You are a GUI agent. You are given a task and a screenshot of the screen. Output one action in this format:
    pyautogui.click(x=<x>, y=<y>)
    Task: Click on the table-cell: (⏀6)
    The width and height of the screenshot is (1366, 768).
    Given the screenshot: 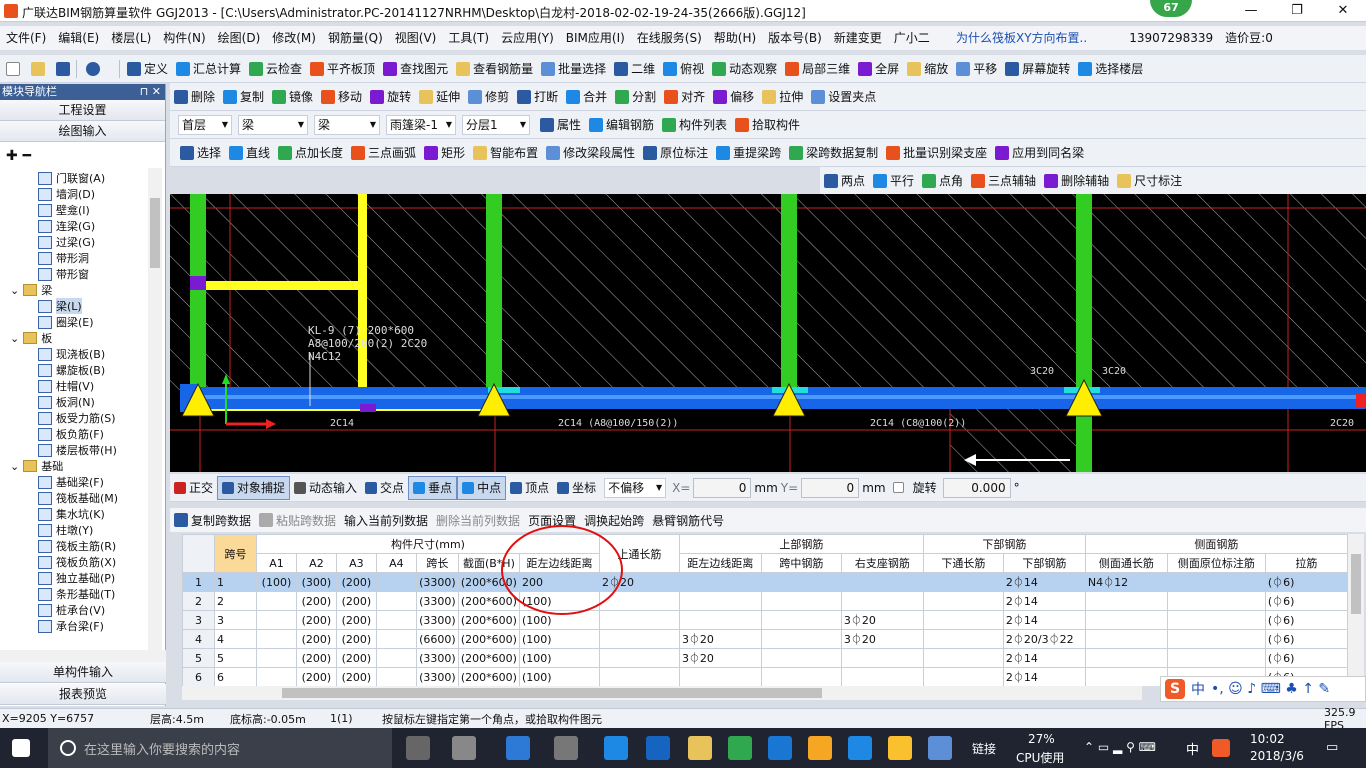 What is the action you would take?
    pyautogui.click(x=1306, y=601)
    